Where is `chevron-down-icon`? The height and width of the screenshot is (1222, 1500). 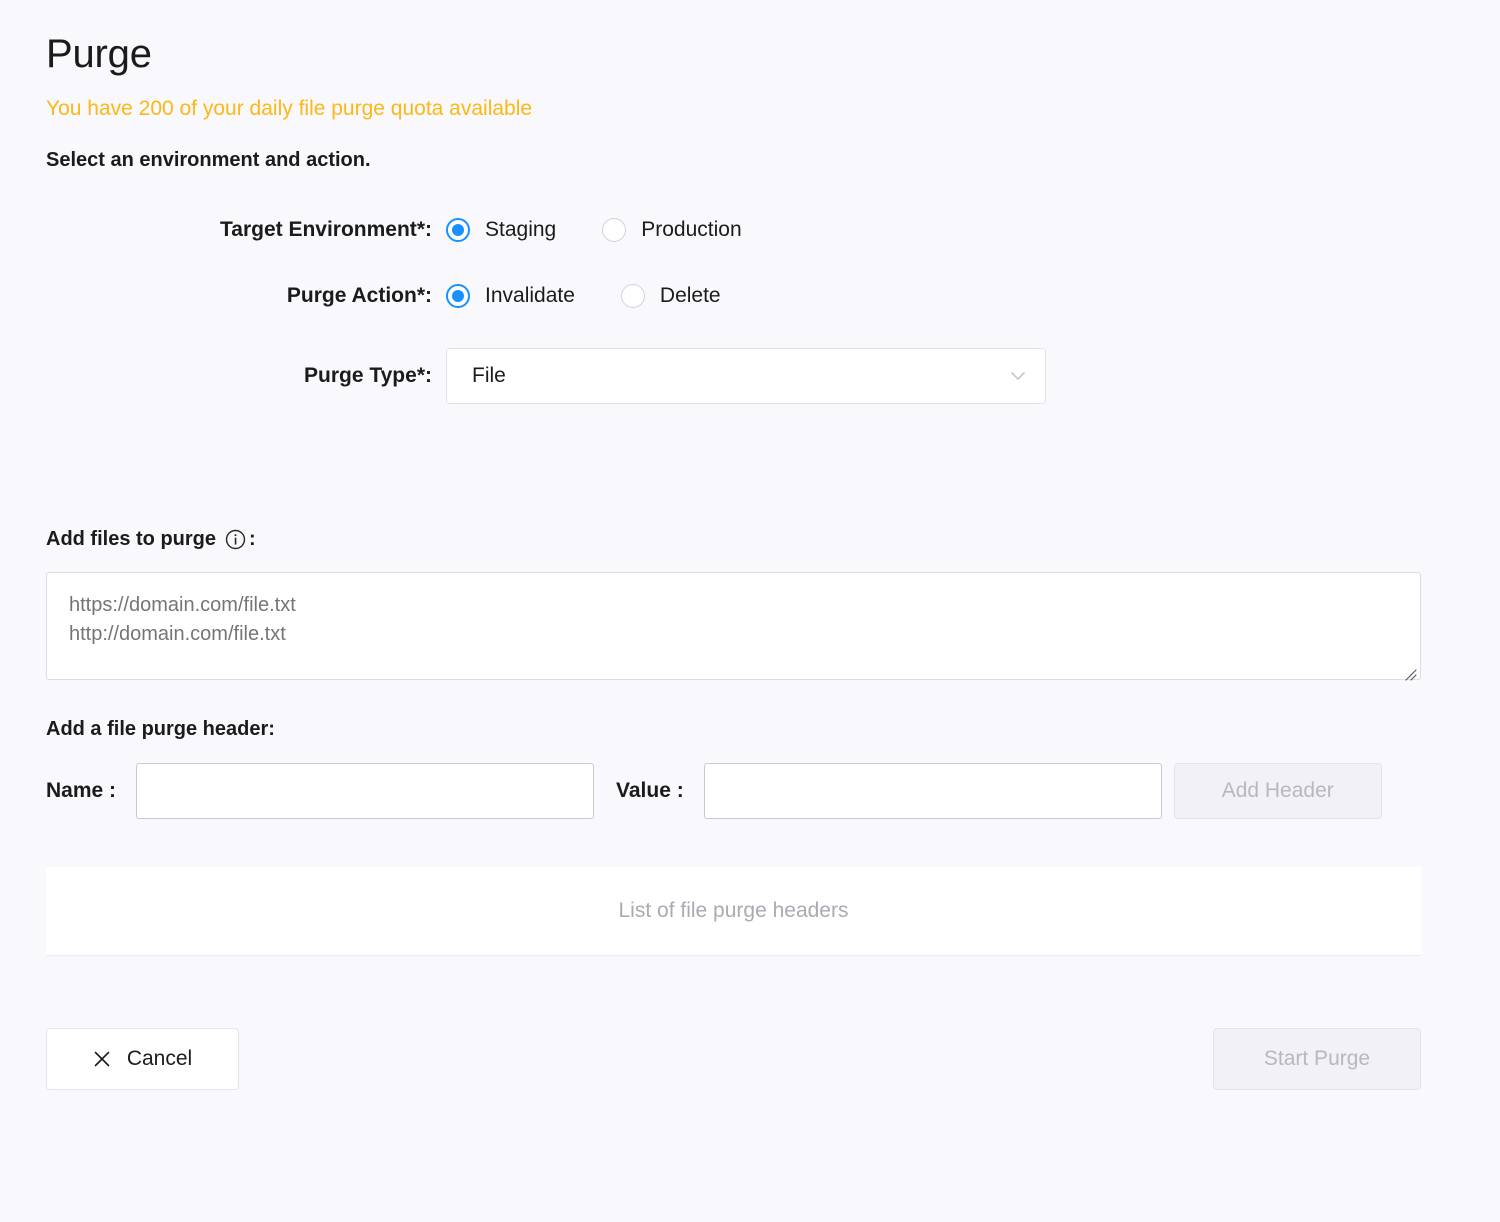 chevron-down-icon is located at coordinates (1018, 376).